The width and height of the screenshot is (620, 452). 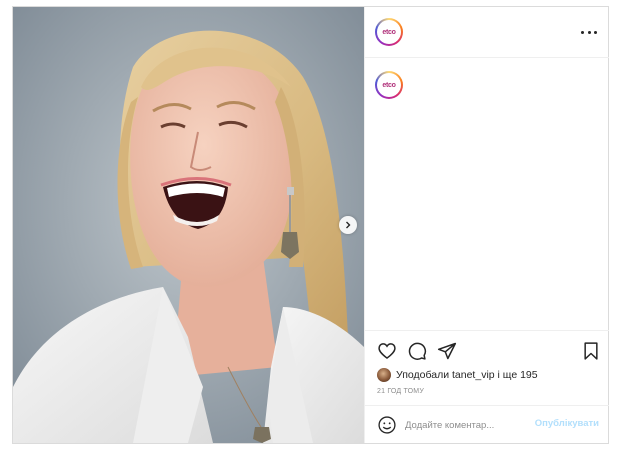 I want to click on bookmark-icon, so click(x=591, y=351).